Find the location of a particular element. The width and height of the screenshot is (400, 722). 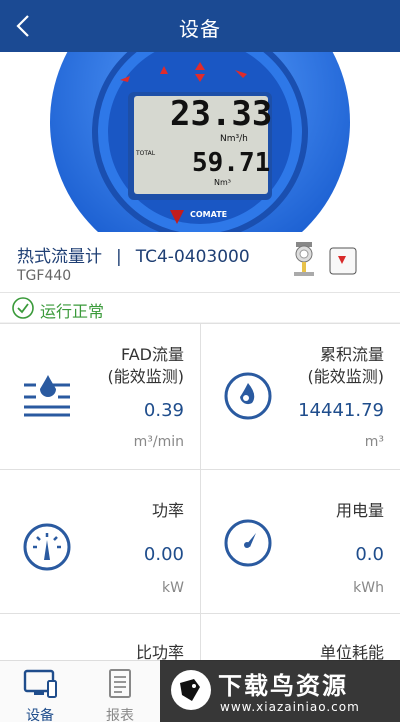

watermark-overlay: 下载鸟资源 www.xiazainiao.com is located at coordinates (280, 691).